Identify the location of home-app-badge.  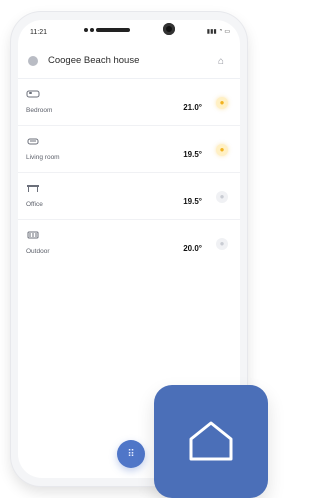
(211, 441).